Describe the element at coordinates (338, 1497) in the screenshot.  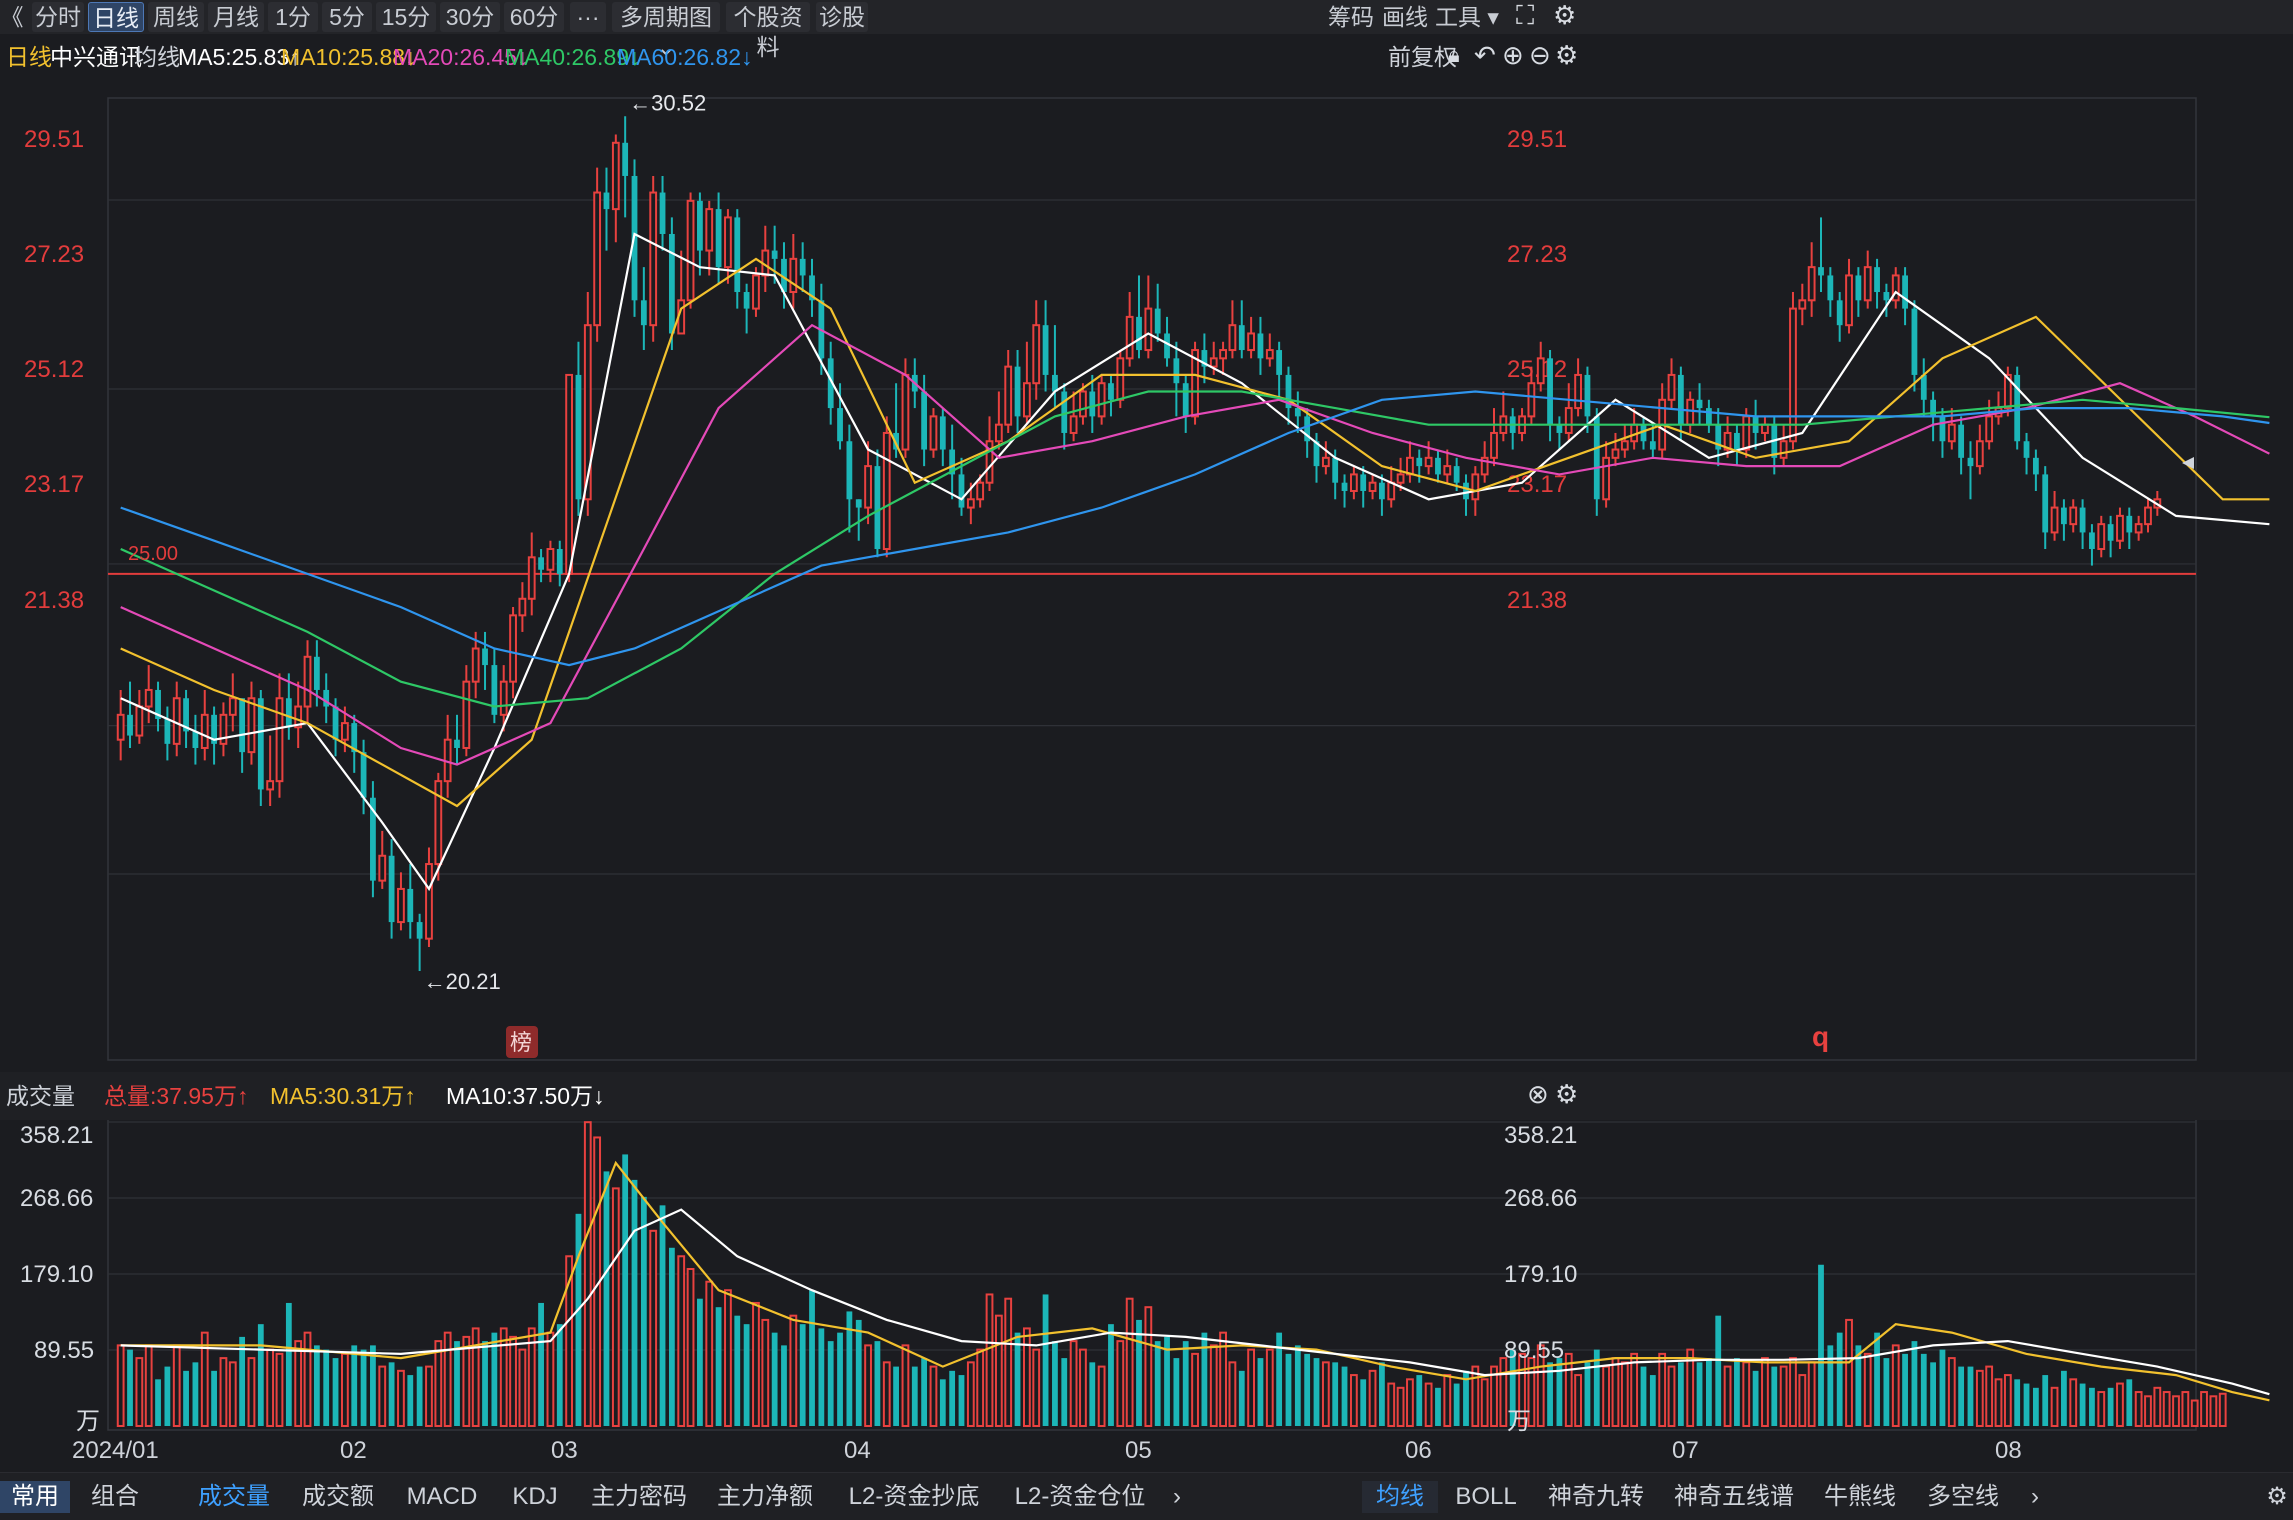
I see `indicator-turnover: 成交额` at that location.